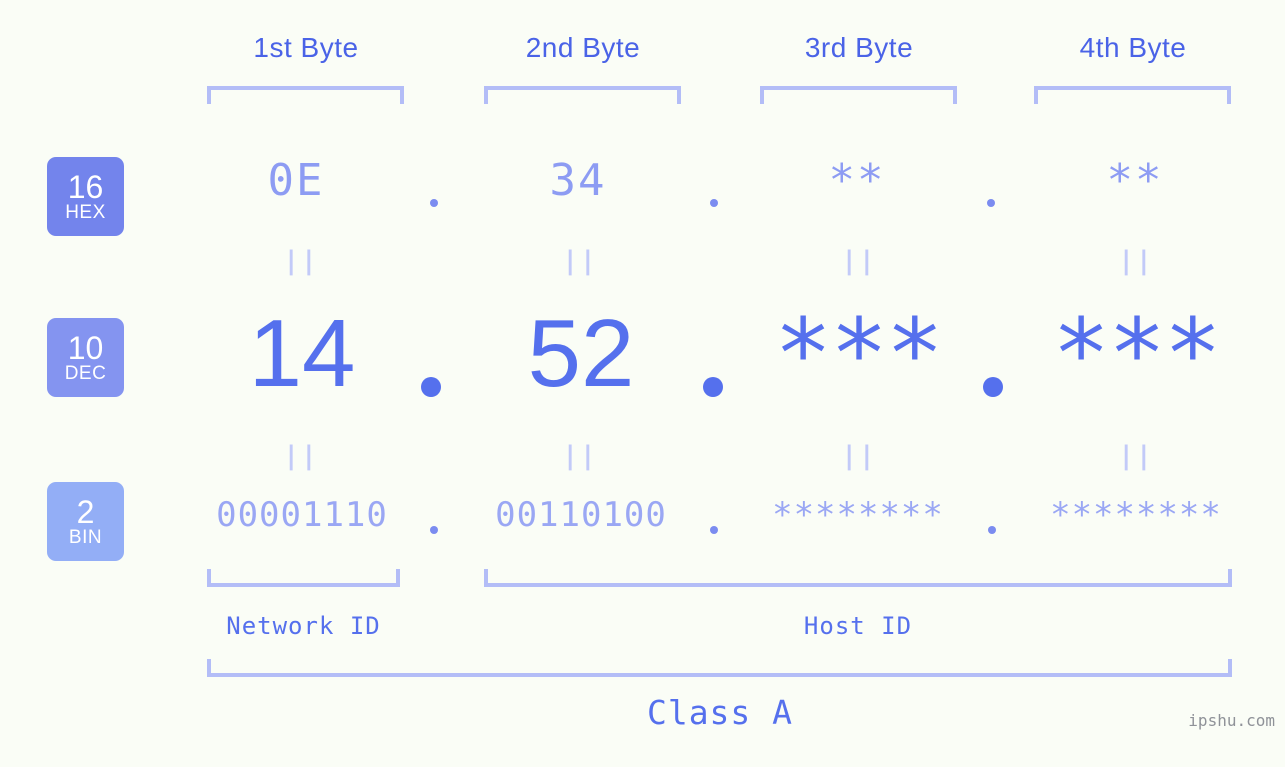 This screenshot has height=767, width=1285. What do you see at coordinates (85, 373) in the screenshot?
I see `base-badge-dec-name: DEC` at bounding box center [85, 373].